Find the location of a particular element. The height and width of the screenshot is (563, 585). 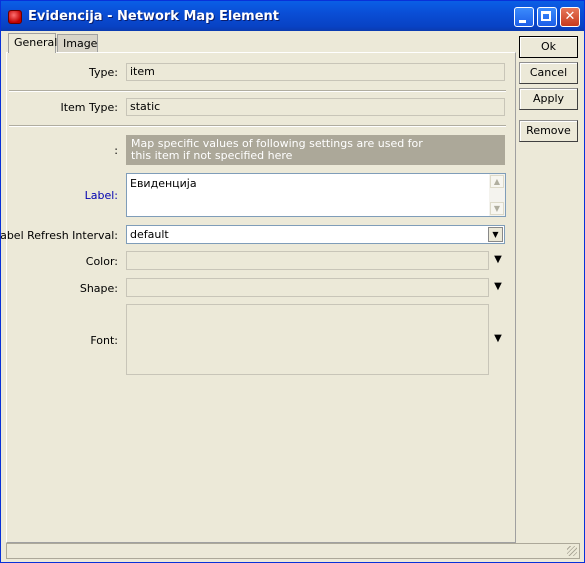

font-dropdown-icon: ▼ is located at coordinates (498, 339).